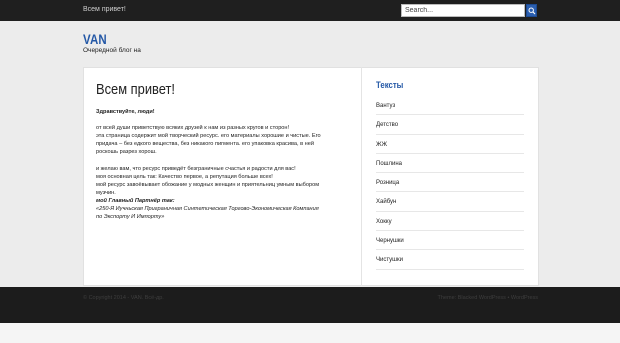 The image size is (620, 343). Describe the element at coordinates (390, 85) in the screenshot. I see `sidebar-title: Тексты` at that location.